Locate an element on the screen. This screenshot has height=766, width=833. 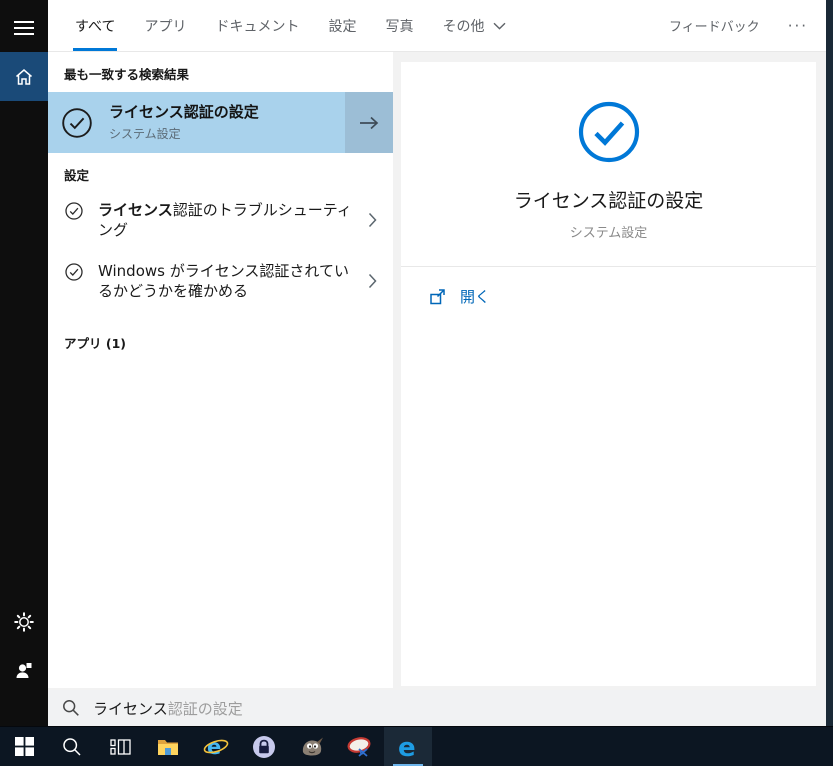
gimp-wilber-icon is located at coordinates (312, 747).